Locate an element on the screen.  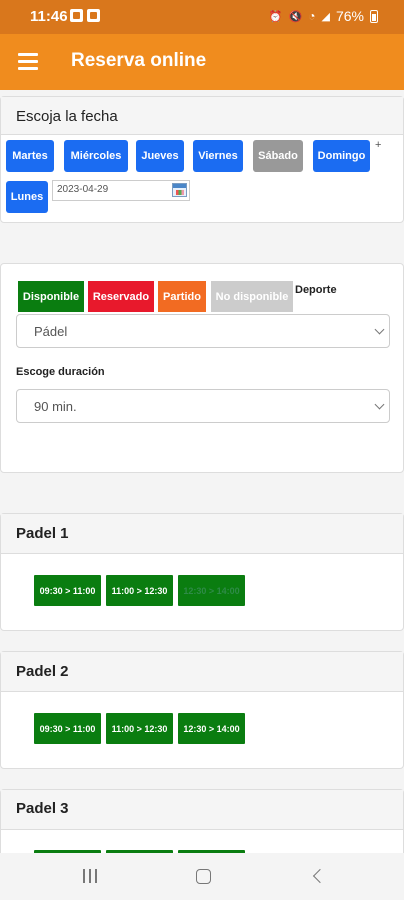
gallery-icon is located at coordinates (76, 15).